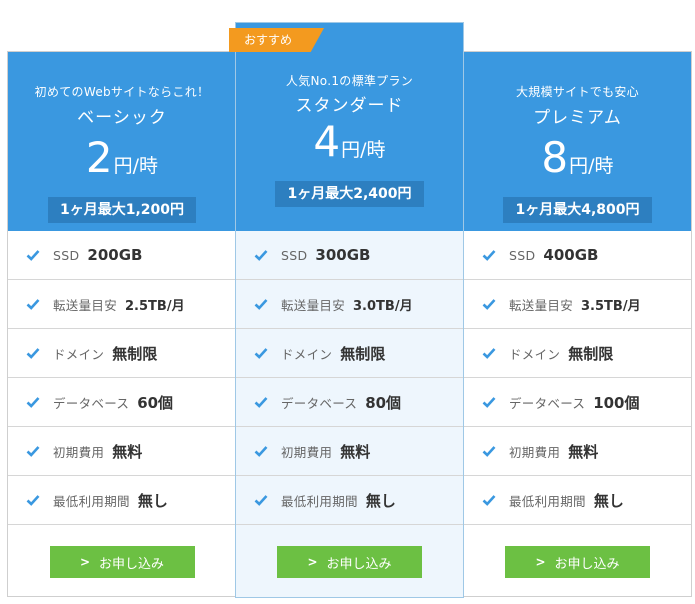 The height and width of the screenshot is (604, 695). I want to click on recommended-badge: おすすめ, so click(276, 40).